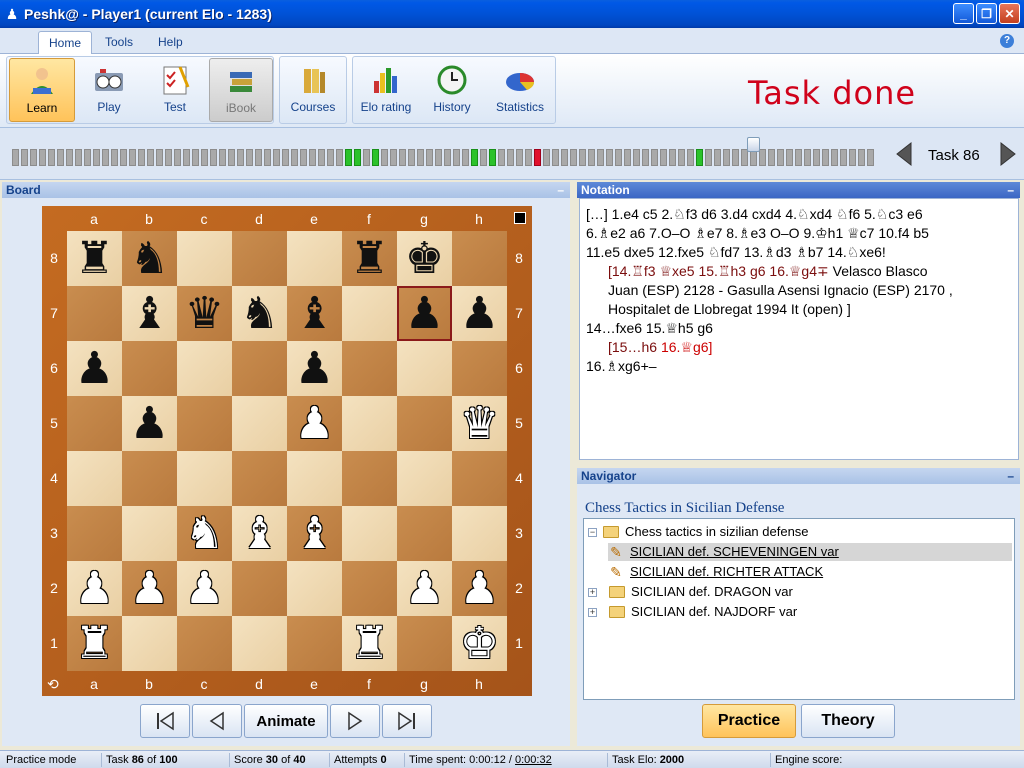  What do you see at coordinates (314, 478) in the screenshot?
I see `square-e4` at bounding box center [314, 478].